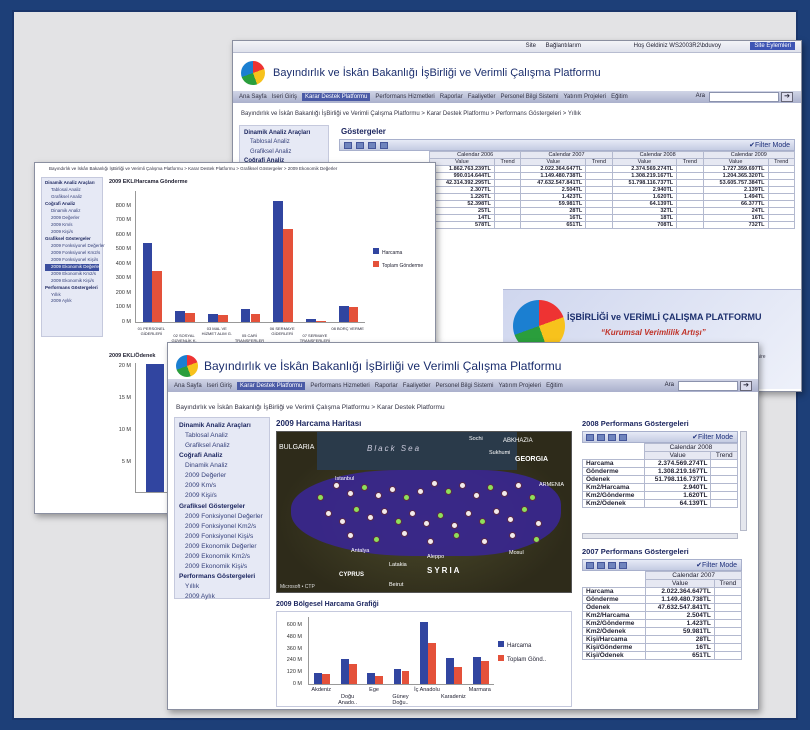 The width and height of the screenshot is (810, 730). What do you see at coordinates (590, 565) in the screenshot?
I see `export-icon` at bounding box center [590, 565].